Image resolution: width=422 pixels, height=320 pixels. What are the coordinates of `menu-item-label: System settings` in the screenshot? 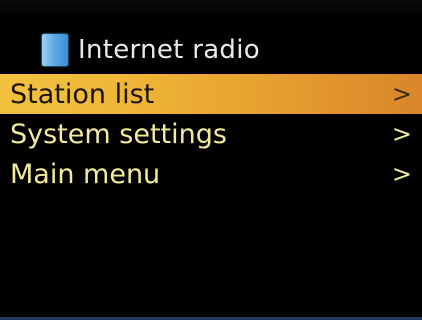 It's located at (118, 134).